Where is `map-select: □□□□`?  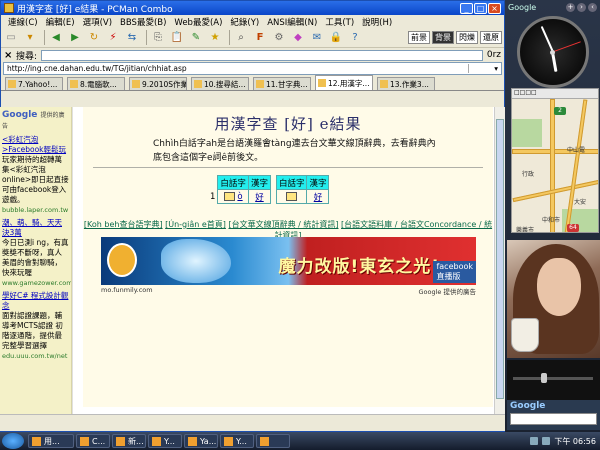 map-select: □□□□ is located at coordinates (555, 94).